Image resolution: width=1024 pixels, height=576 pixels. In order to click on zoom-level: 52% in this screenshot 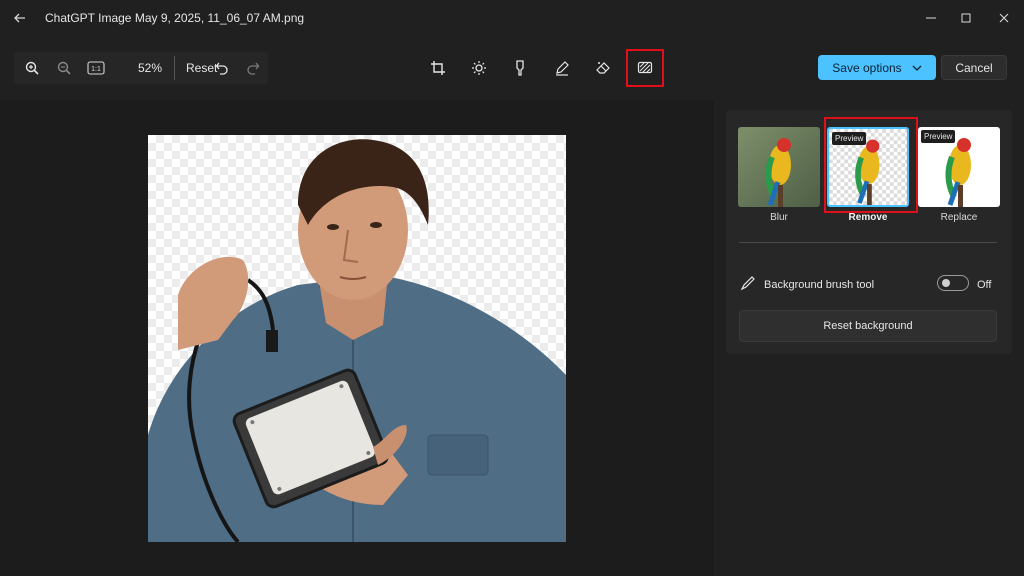, I will do `click(150, 68)`.